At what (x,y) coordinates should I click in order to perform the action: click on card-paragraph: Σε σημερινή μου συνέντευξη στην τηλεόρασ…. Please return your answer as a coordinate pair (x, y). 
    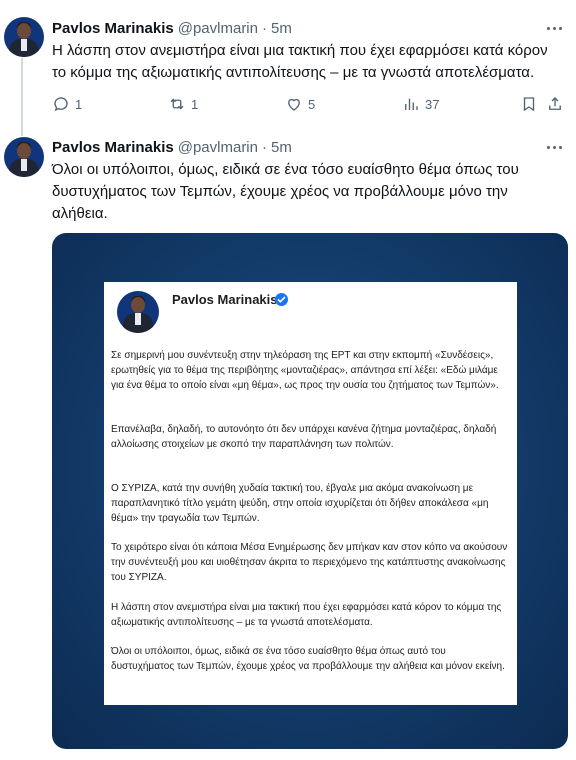
    Looking at the image, I should click on (305, 370).